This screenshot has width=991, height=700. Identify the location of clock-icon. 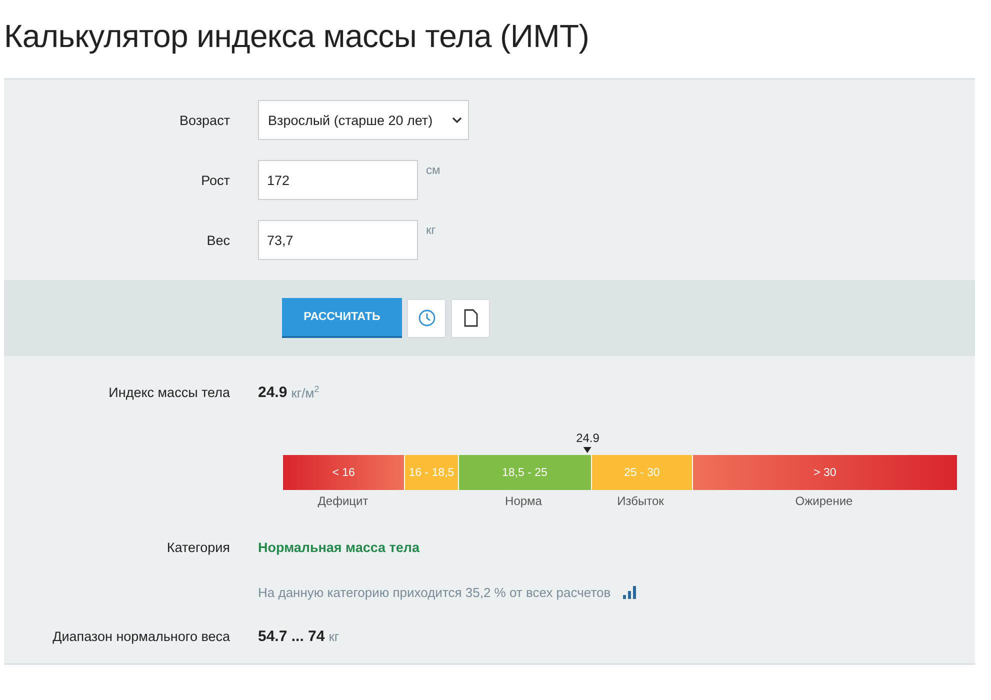
(427, 318).